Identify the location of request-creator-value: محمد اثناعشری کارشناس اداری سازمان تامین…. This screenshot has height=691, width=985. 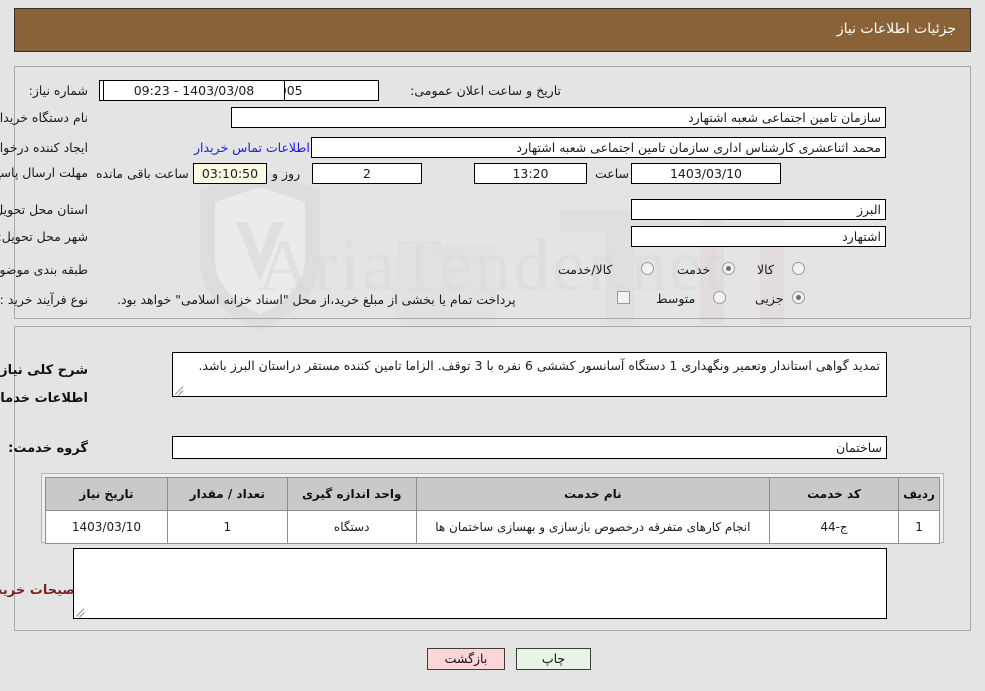
(598, 147).